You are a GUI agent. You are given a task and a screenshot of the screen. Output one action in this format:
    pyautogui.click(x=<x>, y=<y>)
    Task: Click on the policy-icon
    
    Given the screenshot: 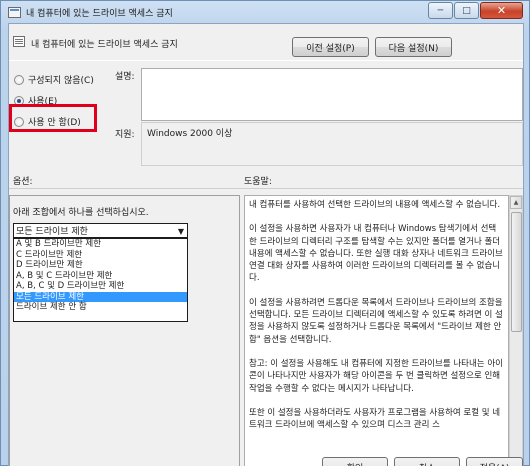 What is the action you would take?
    pyautogui.click(x=14, y=12)
    